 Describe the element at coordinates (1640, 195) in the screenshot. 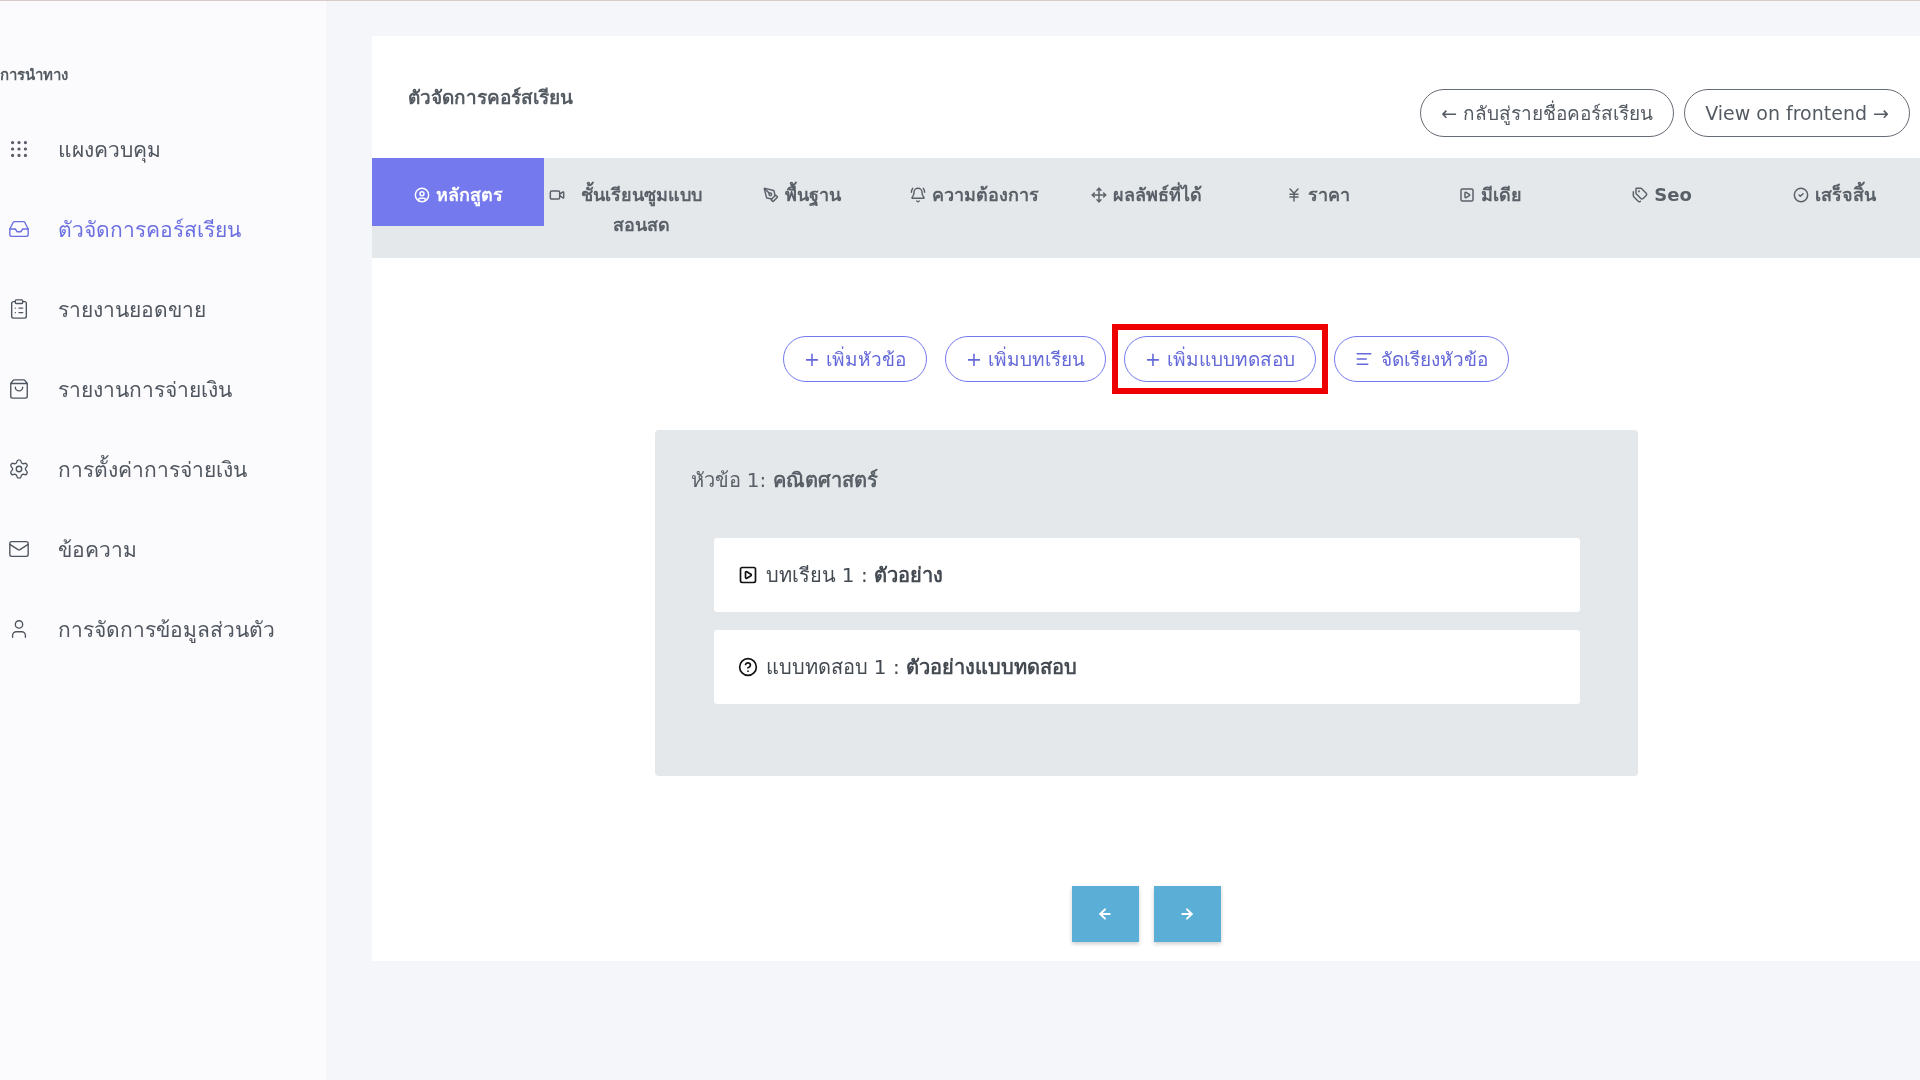

I see `tags-icon` at that location.